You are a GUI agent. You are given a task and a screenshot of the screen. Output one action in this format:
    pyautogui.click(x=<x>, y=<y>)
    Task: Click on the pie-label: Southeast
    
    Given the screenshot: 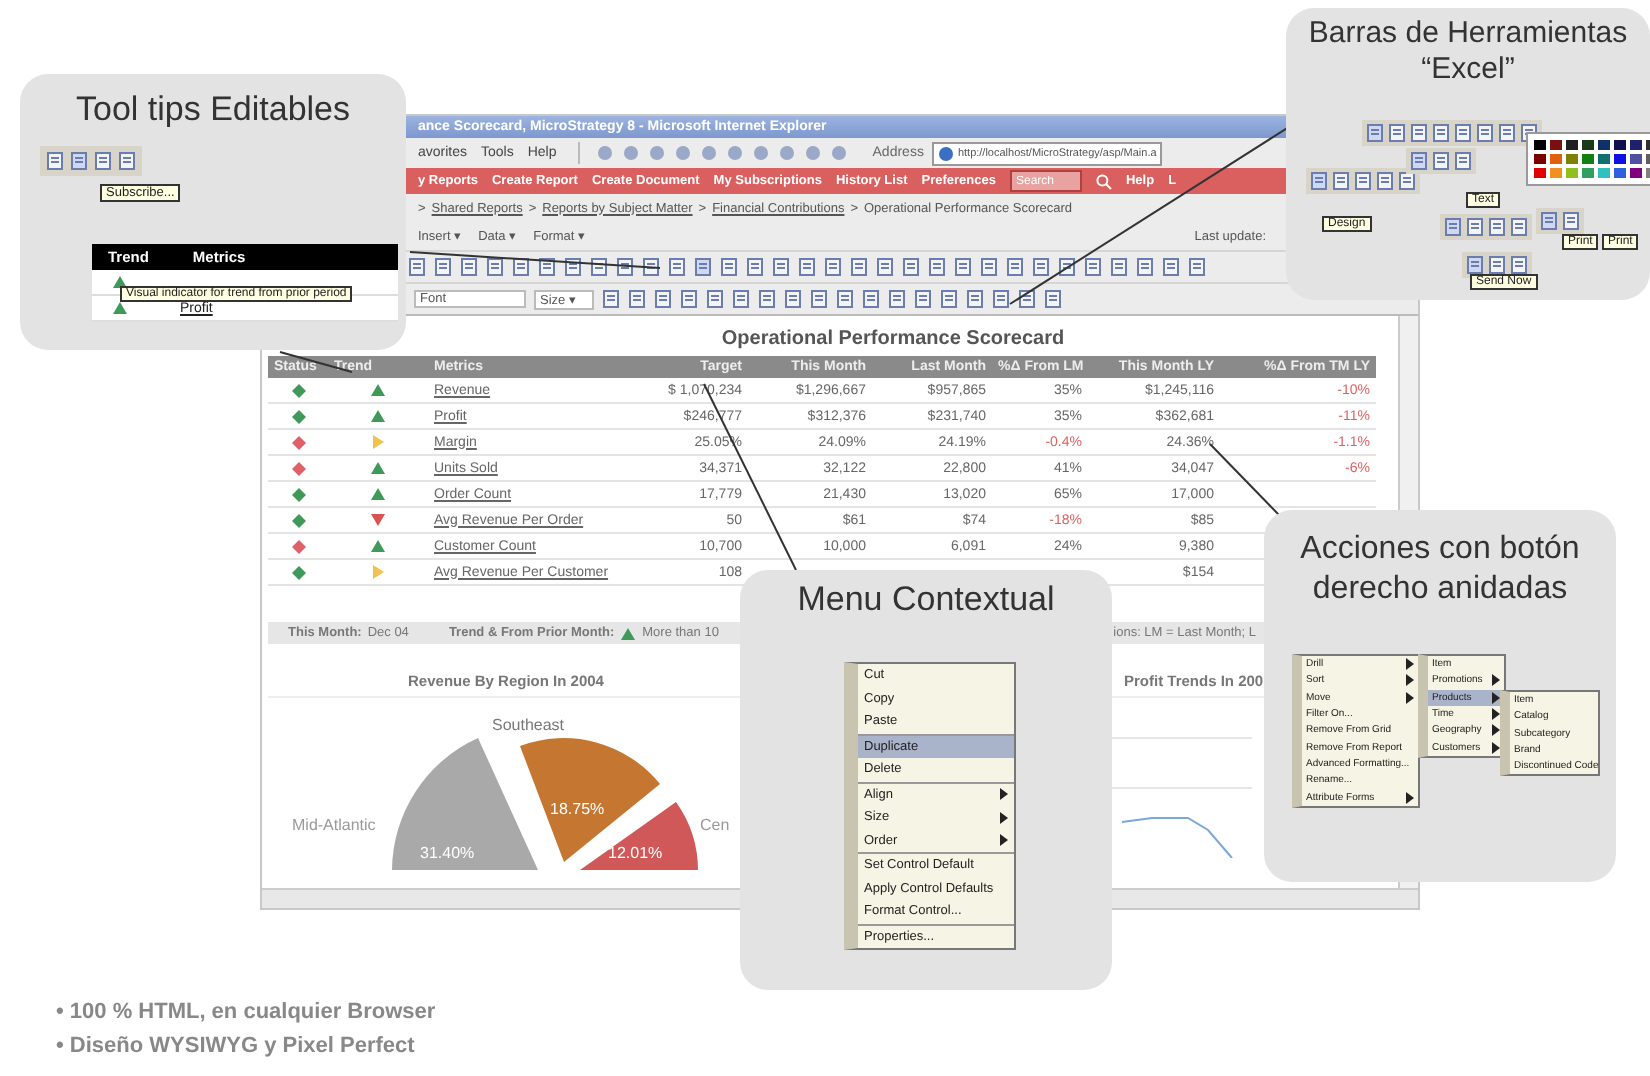 What is the action you would take?
    pyautogui.click(x=528, y=725)
    